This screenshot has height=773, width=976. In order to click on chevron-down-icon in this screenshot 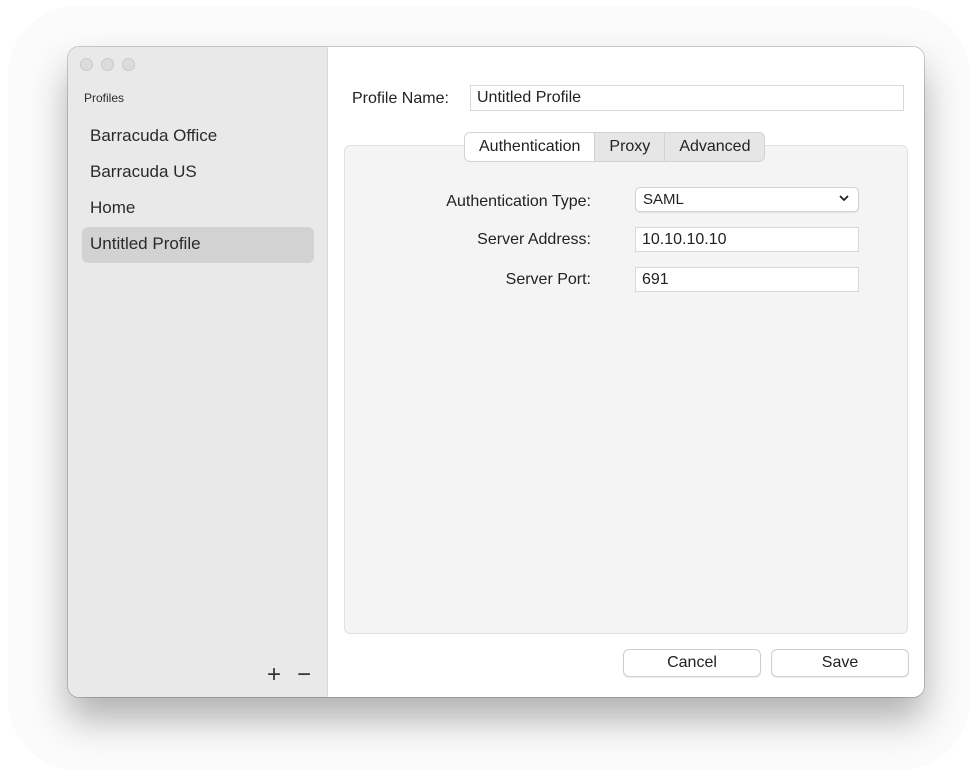, I will do `click(844, 198)`.